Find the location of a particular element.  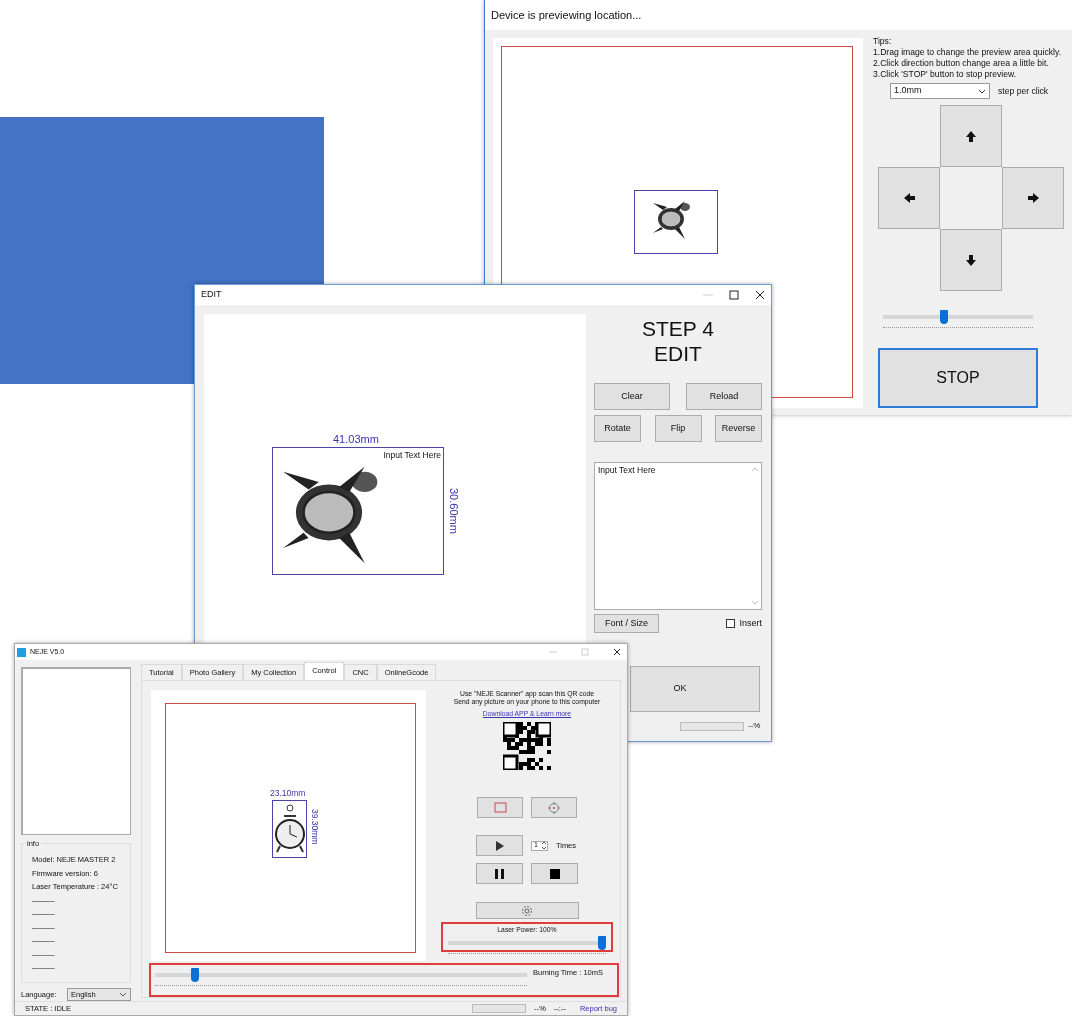

width-dimension: 23.10mm is located at coordinates (288, 793).